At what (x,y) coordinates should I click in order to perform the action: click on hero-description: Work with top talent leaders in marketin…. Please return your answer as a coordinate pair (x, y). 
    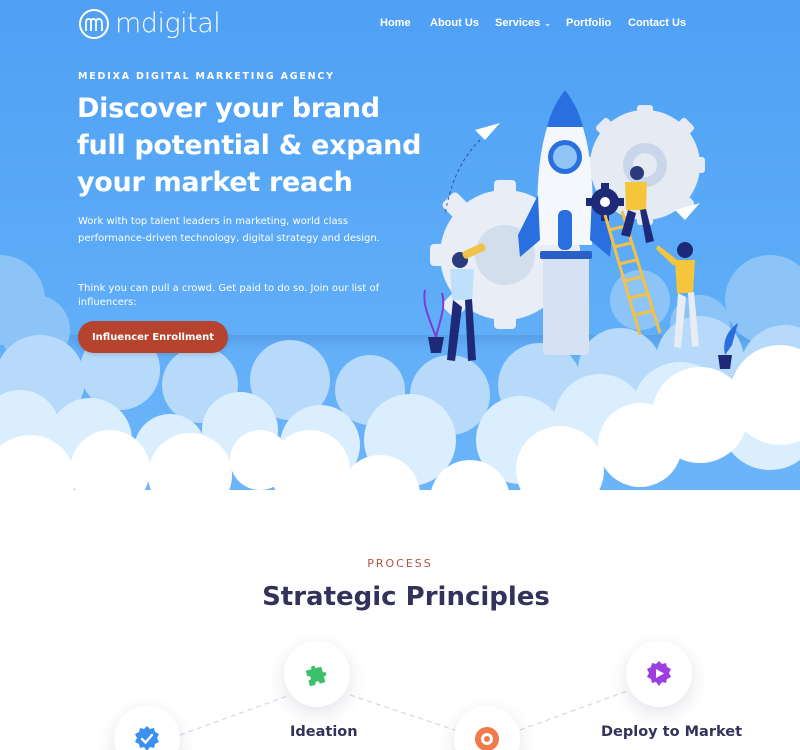
    Looking at the image, I should click on (229, 230).